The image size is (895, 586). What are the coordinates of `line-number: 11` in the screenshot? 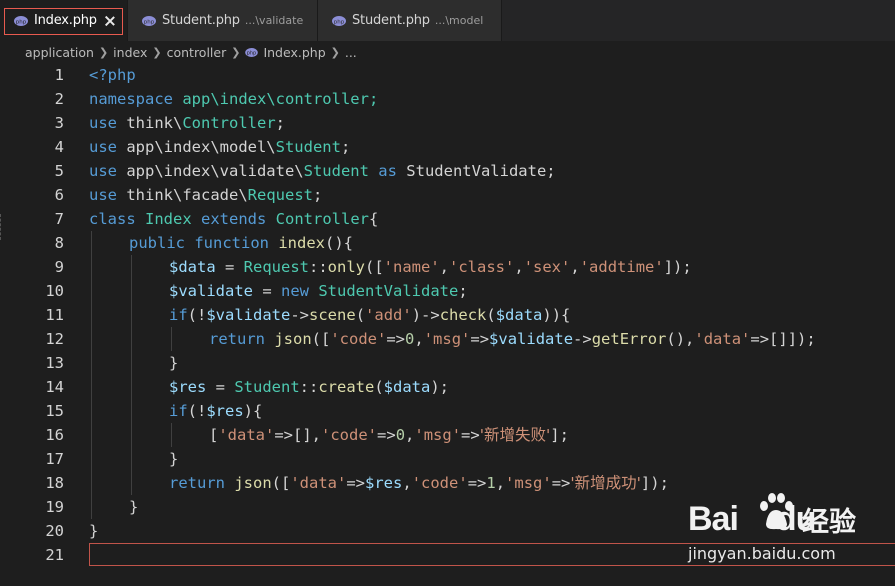 It's located at (54, 315).